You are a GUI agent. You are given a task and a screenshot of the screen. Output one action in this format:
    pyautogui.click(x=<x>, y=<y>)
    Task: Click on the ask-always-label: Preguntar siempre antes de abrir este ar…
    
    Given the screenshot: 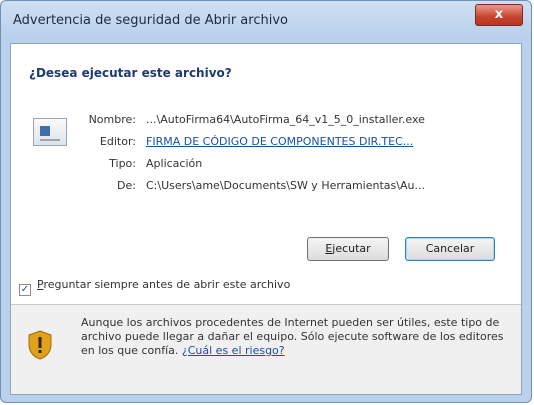 What is the action you would take?
    pyautogui.click(x=177, y=284)
    